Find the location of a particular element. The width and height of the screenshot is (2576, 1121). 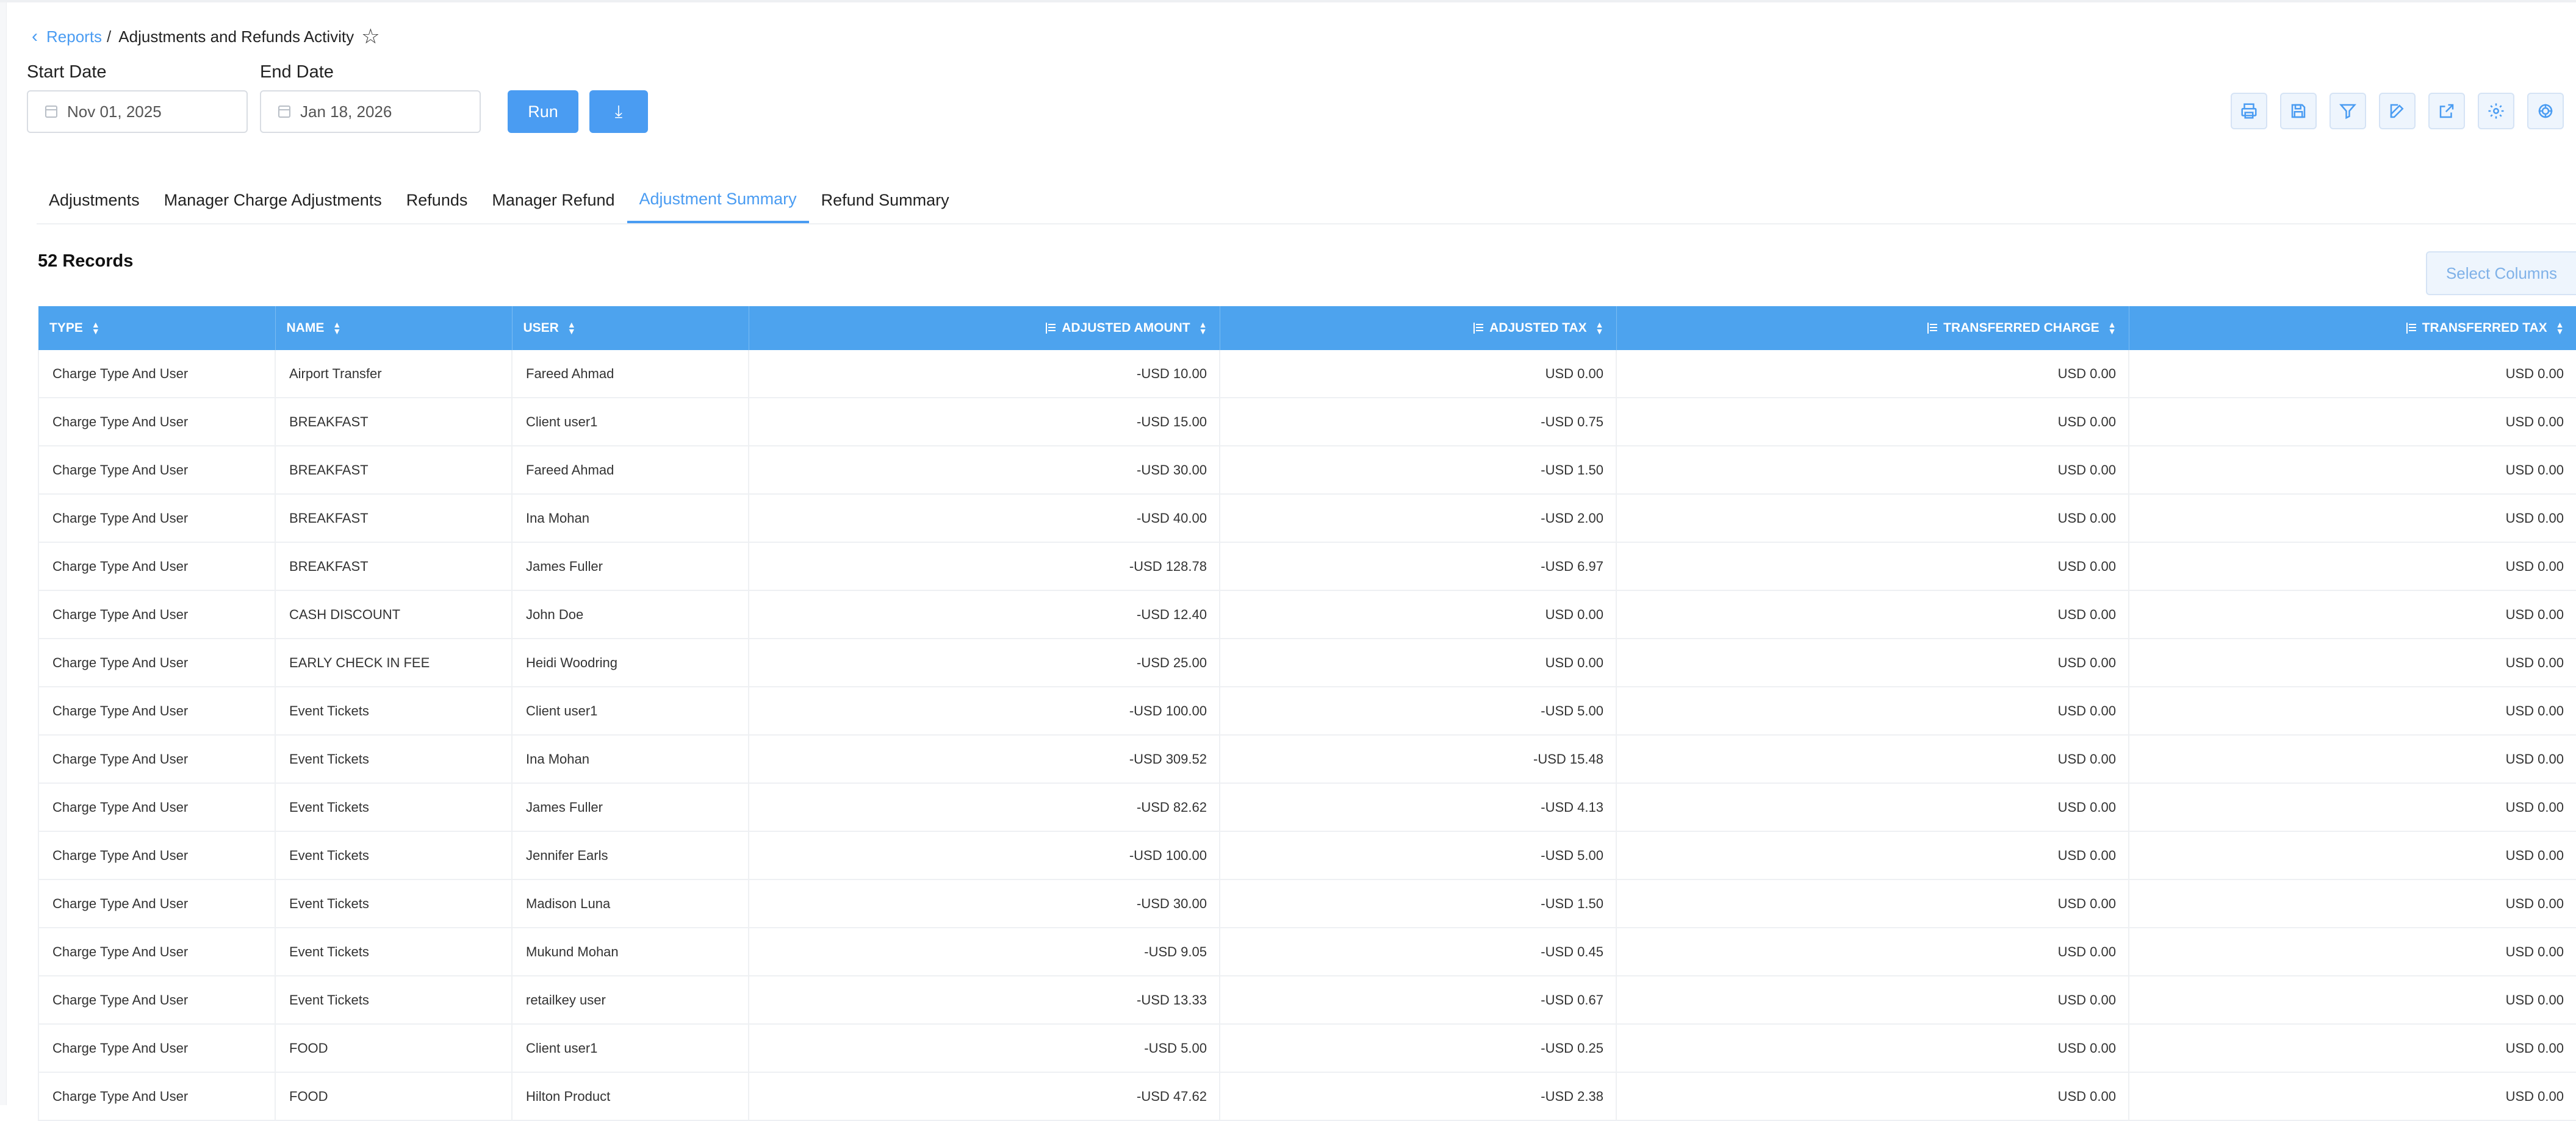

manage-icon is located at coordinates (2545, 111).